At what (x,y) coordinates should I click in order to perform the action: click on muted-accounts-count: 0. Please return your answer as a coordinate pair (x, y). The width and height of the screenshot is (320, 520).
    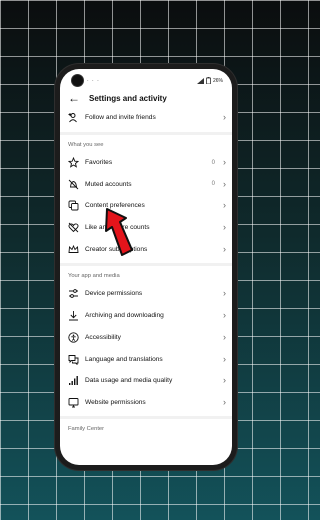
    Looking at the image, I should click on (213, 184).